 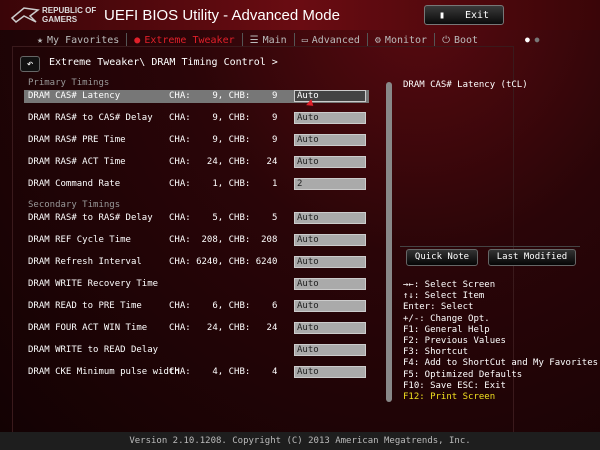 I want to click on setting-label: DRAM CKE Minimum pulse width, so click(x=104, y=372).